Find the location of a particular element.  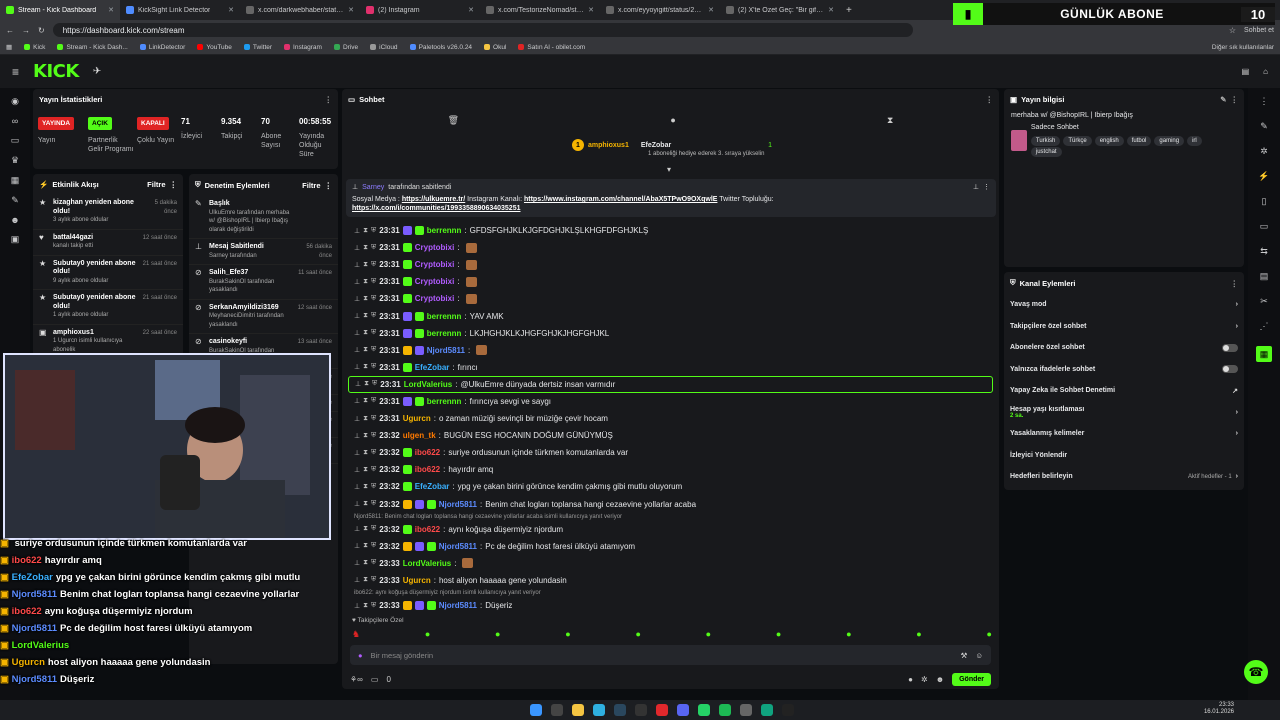

menu-icon: ≡ is located at coordinates (15, 72).